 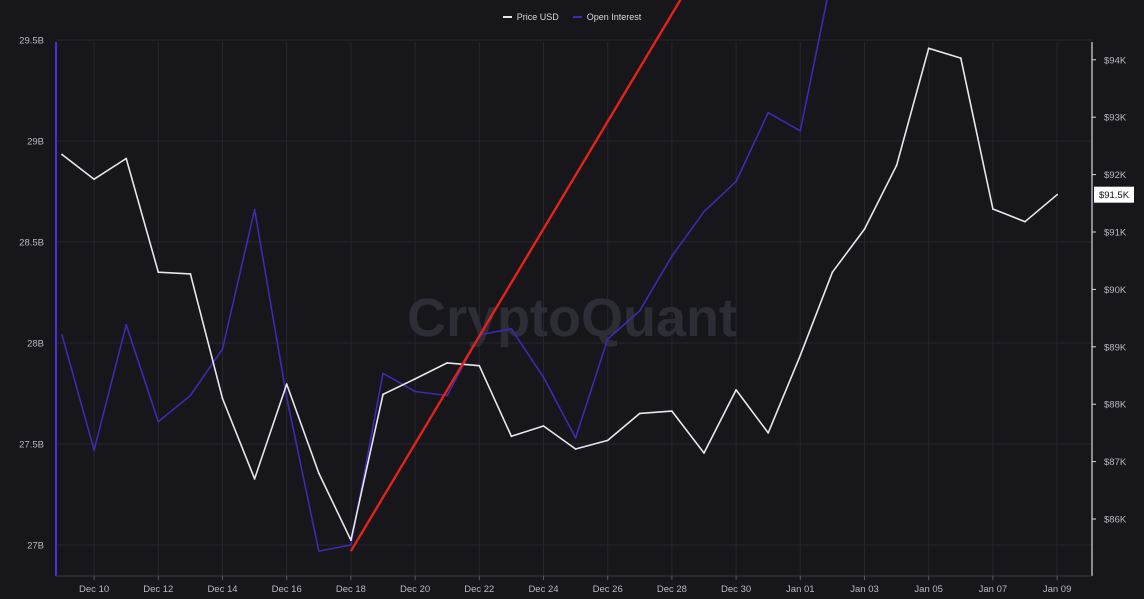 I want to click on watermark: CryptoQuant, so click(x=572, y=318).